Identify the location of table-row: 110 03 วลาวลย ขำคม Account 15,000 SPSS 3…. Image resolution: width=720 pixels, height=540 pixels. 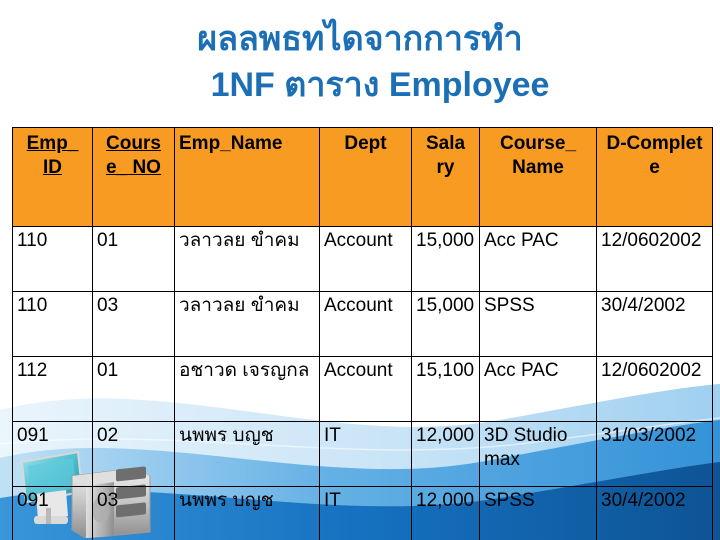
(362, 324).